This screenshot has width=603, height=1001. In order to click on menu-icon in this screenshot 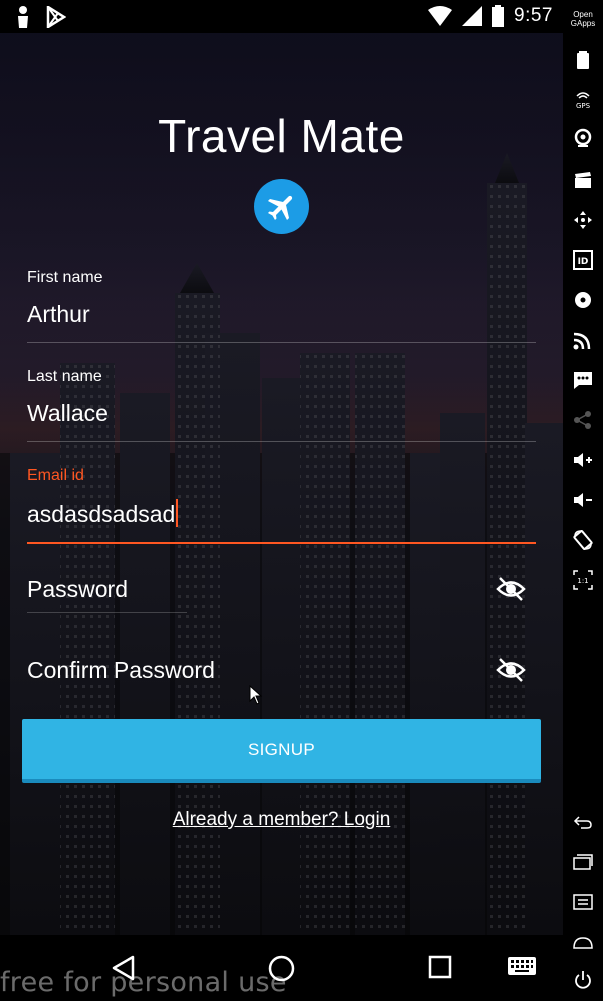, I will do `click(583, 902)`.